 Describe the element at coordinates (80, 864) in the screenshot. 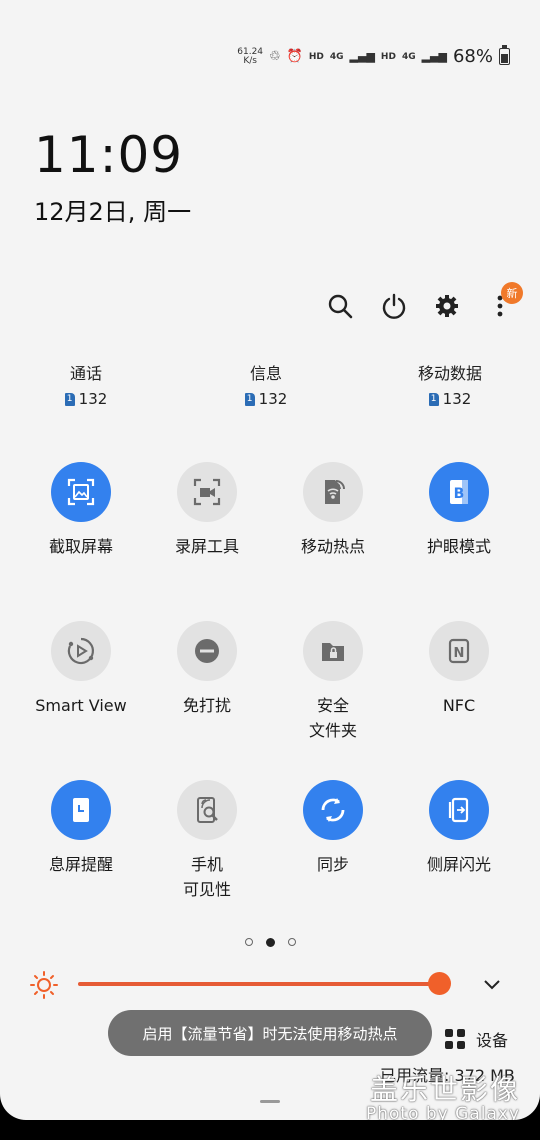

I see `tile-always-on-display-label: 息屏提醒` at that location.